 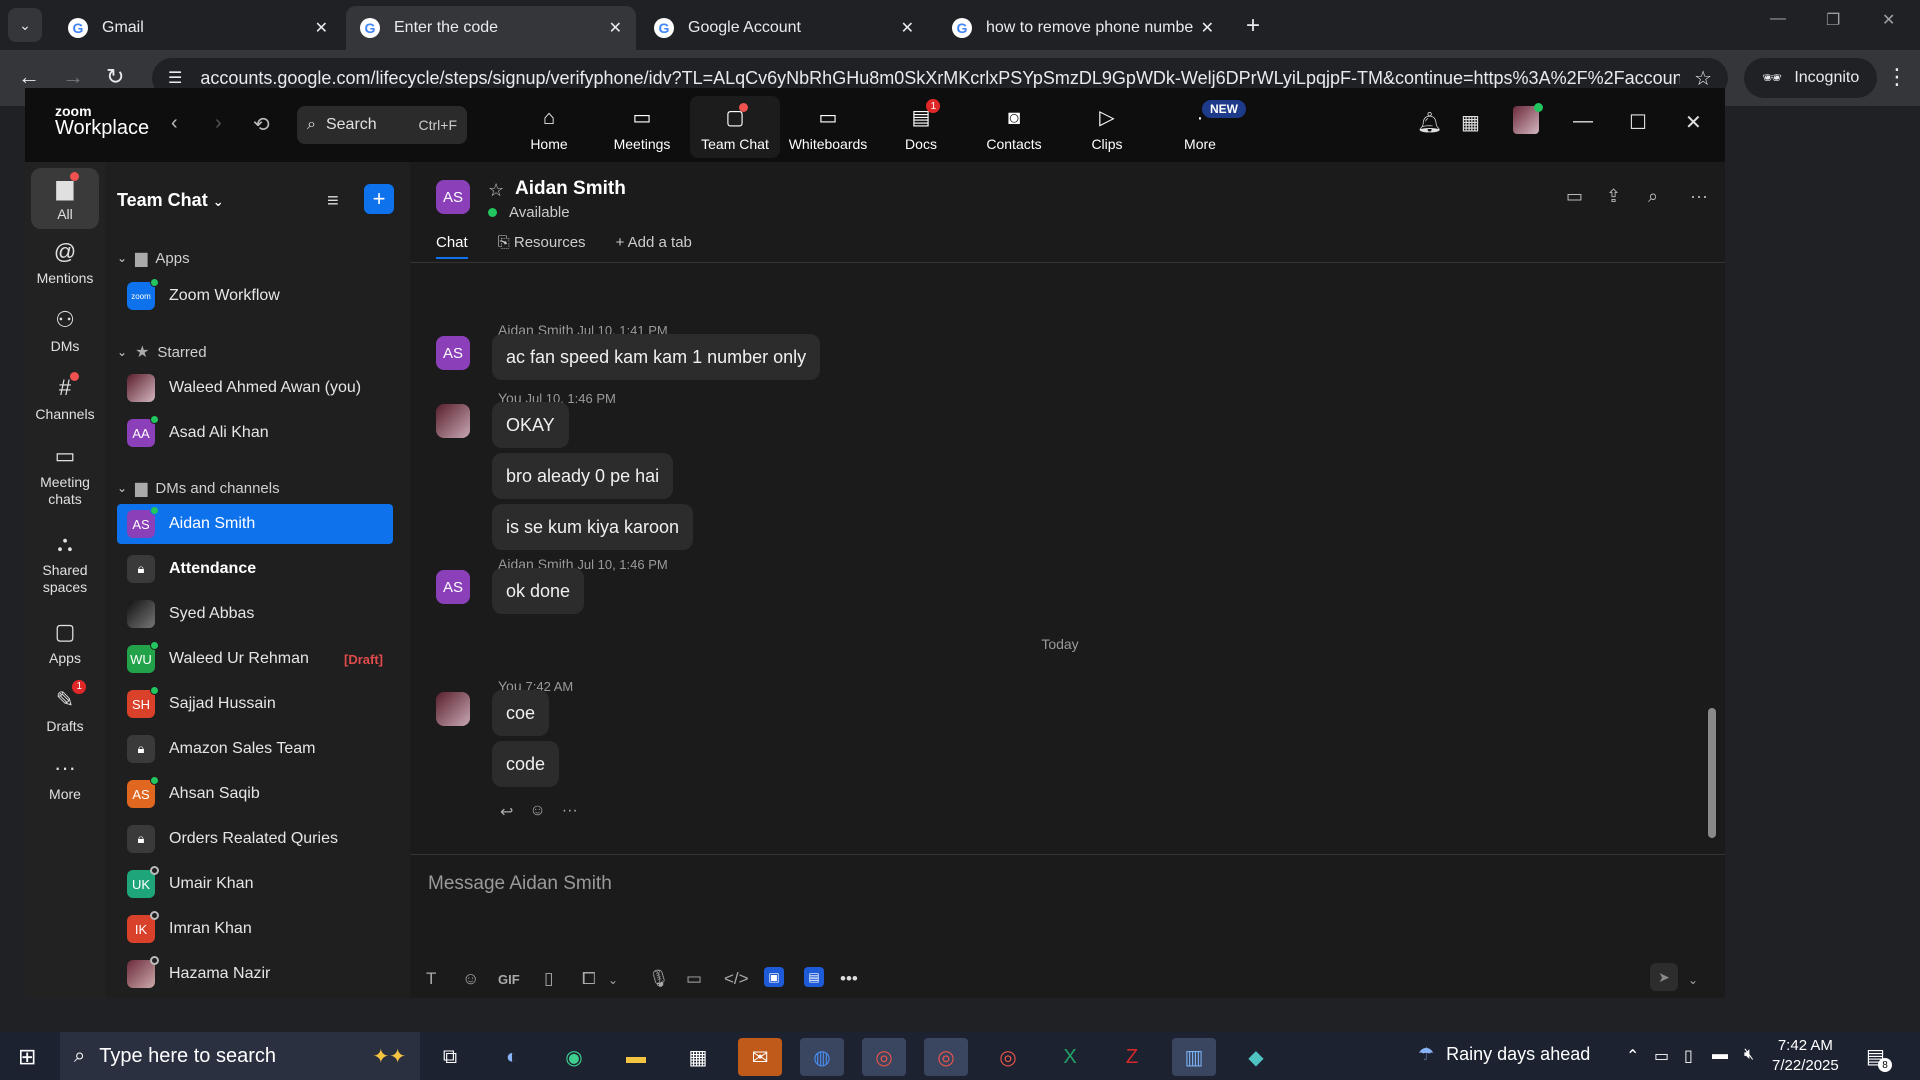 What do you see at coordinates (1703, 78) in the screenshot?
I see `bookmark-star-icon: ☆` at bounding box center [1703, 78].